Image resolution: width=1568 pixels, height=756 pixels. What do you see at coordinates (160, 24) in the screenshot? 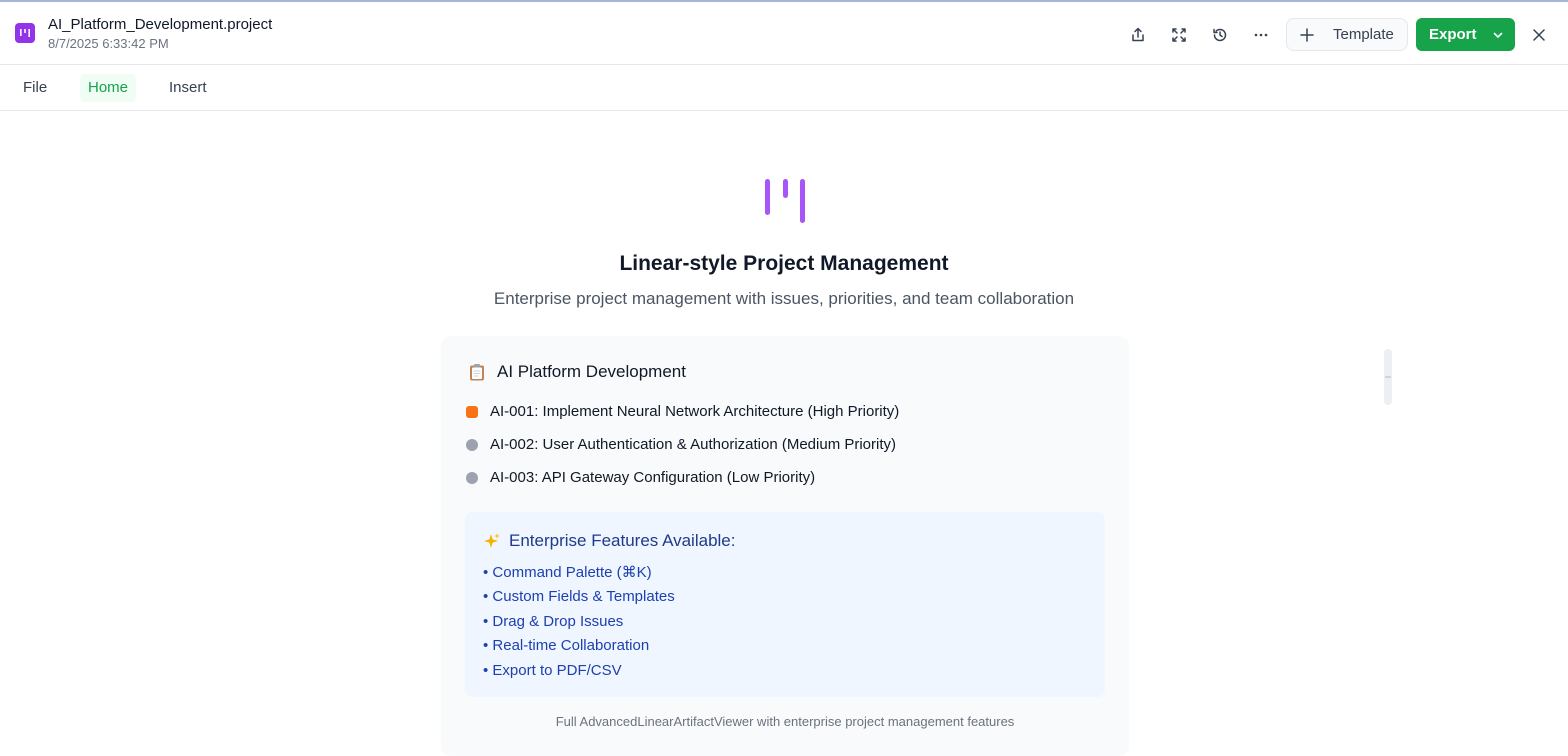
I see `file-name: AI_Platform_Development.project` at bounding box center [160, 24].